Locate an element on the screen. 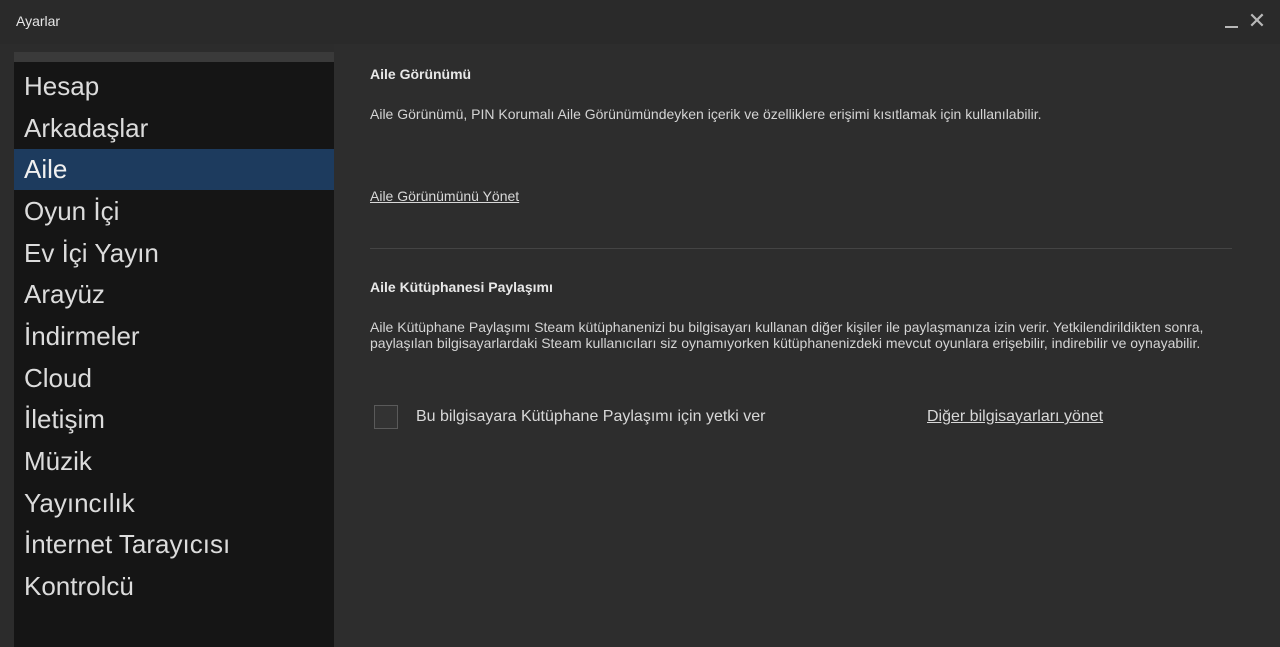  close-icon: ✕ is located at coordinates (1257, 20).